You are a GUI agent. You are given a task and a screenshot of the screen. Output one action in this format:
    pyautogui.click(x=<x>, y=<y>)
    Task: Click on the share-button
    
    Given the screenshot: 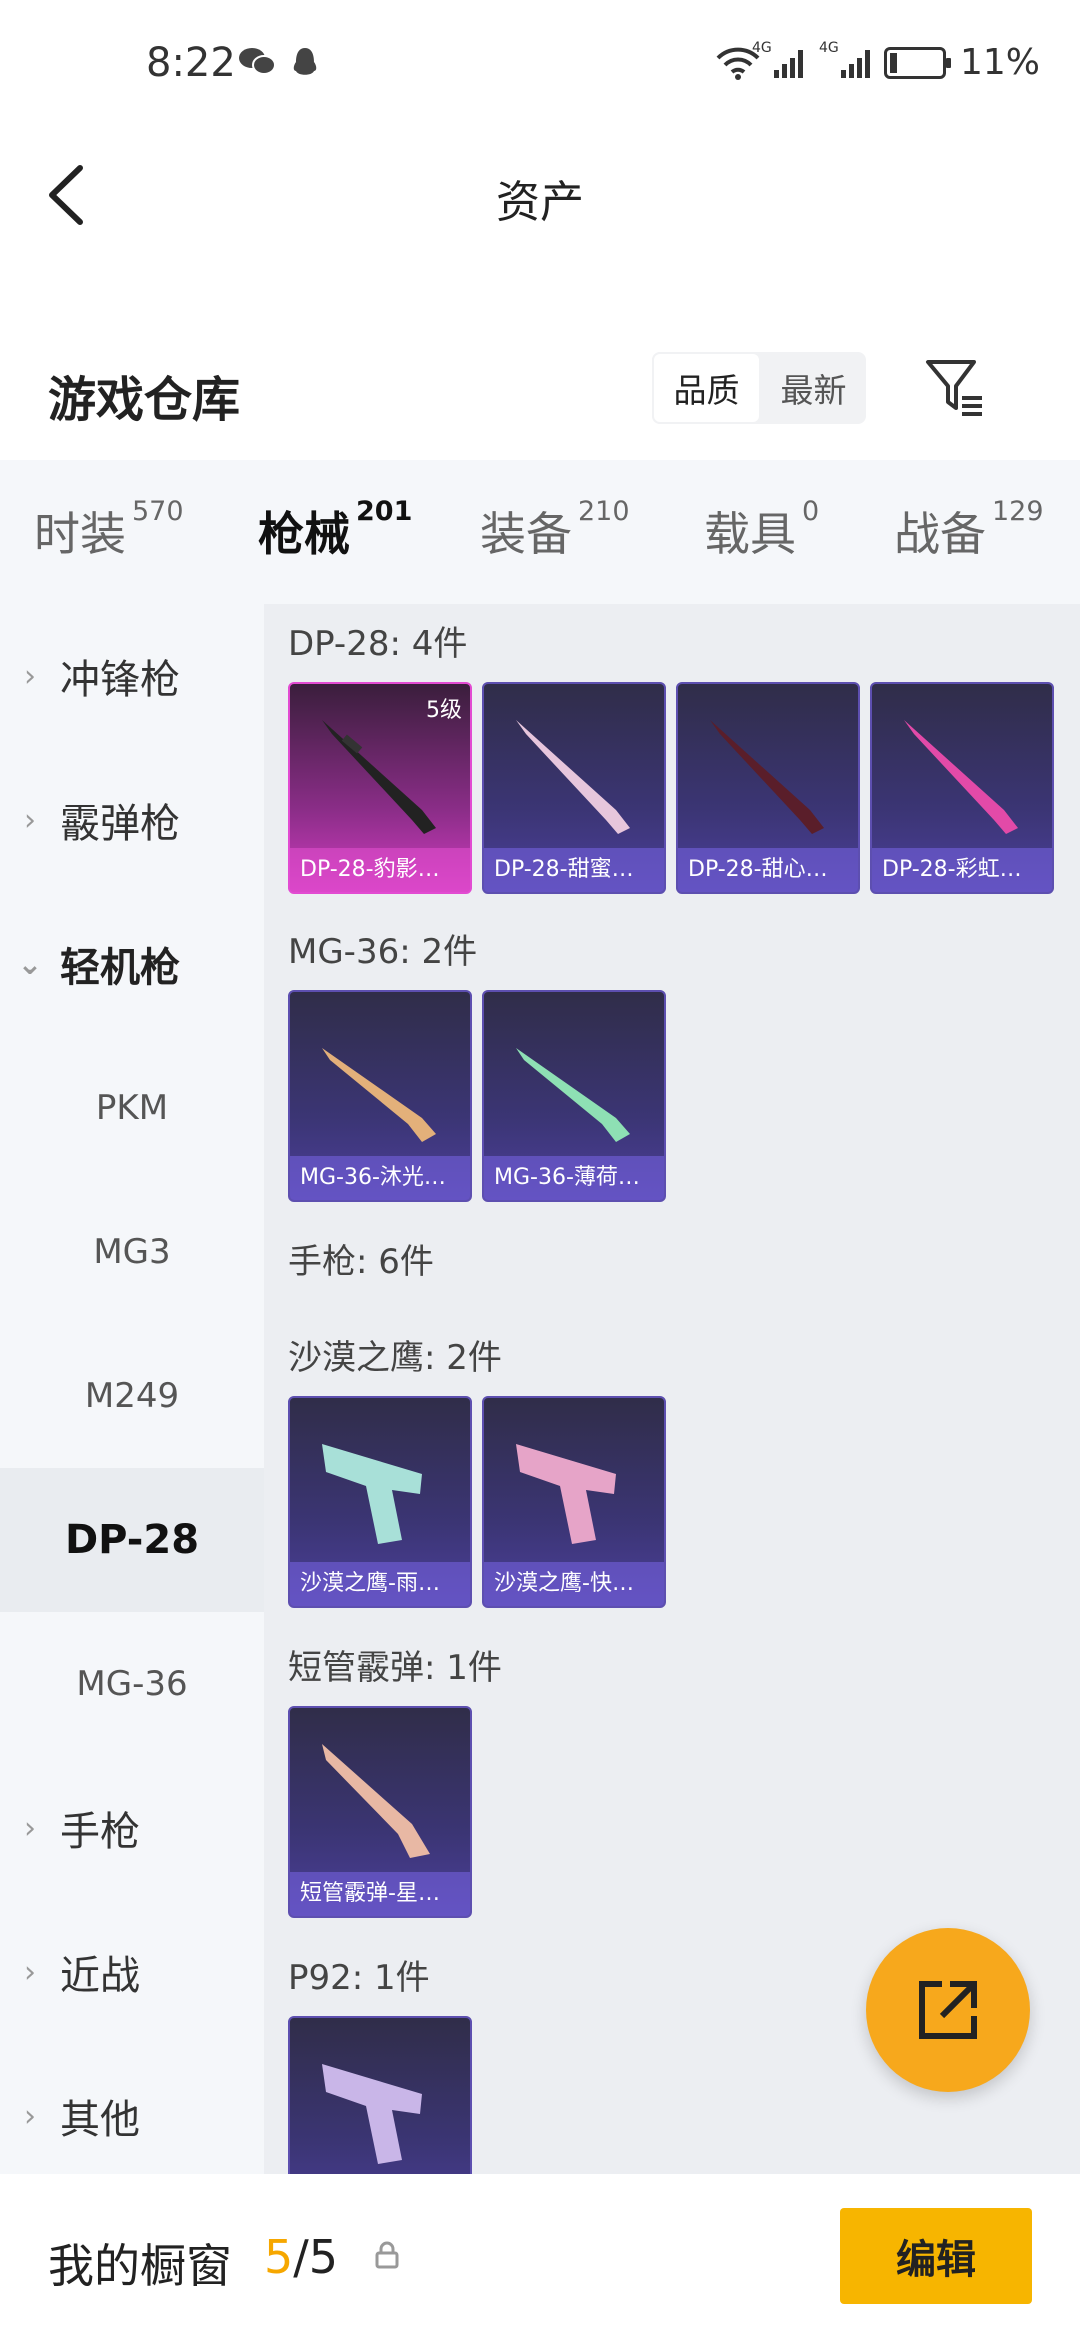 What is the action you would take?
    pyautogui.click(x=948, y=2010)
    